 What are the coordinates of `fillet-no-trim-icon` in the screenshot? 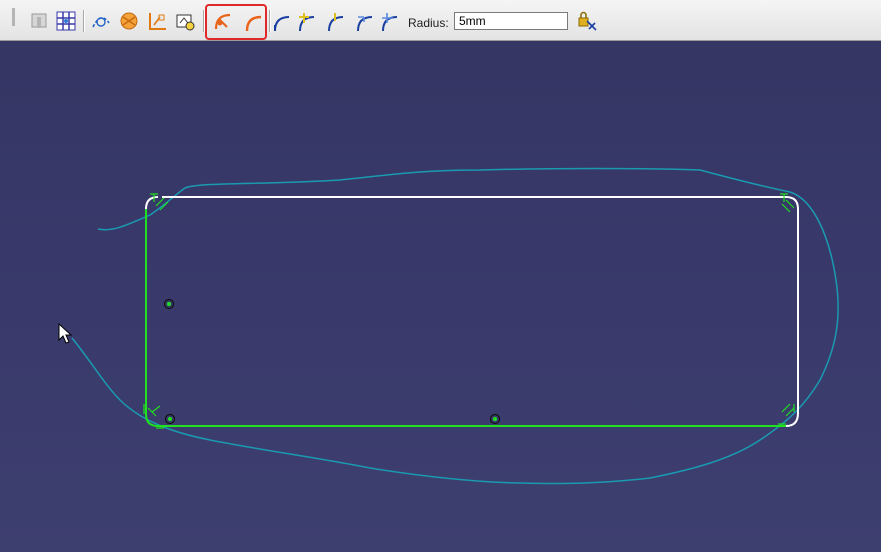 It's located at (283, 21).